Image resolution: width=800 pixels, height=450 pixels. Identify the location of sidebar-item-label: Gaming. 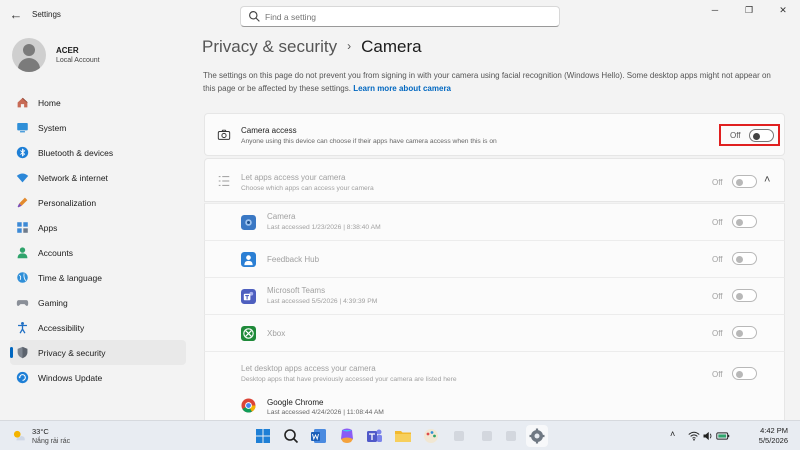
(53, 303).